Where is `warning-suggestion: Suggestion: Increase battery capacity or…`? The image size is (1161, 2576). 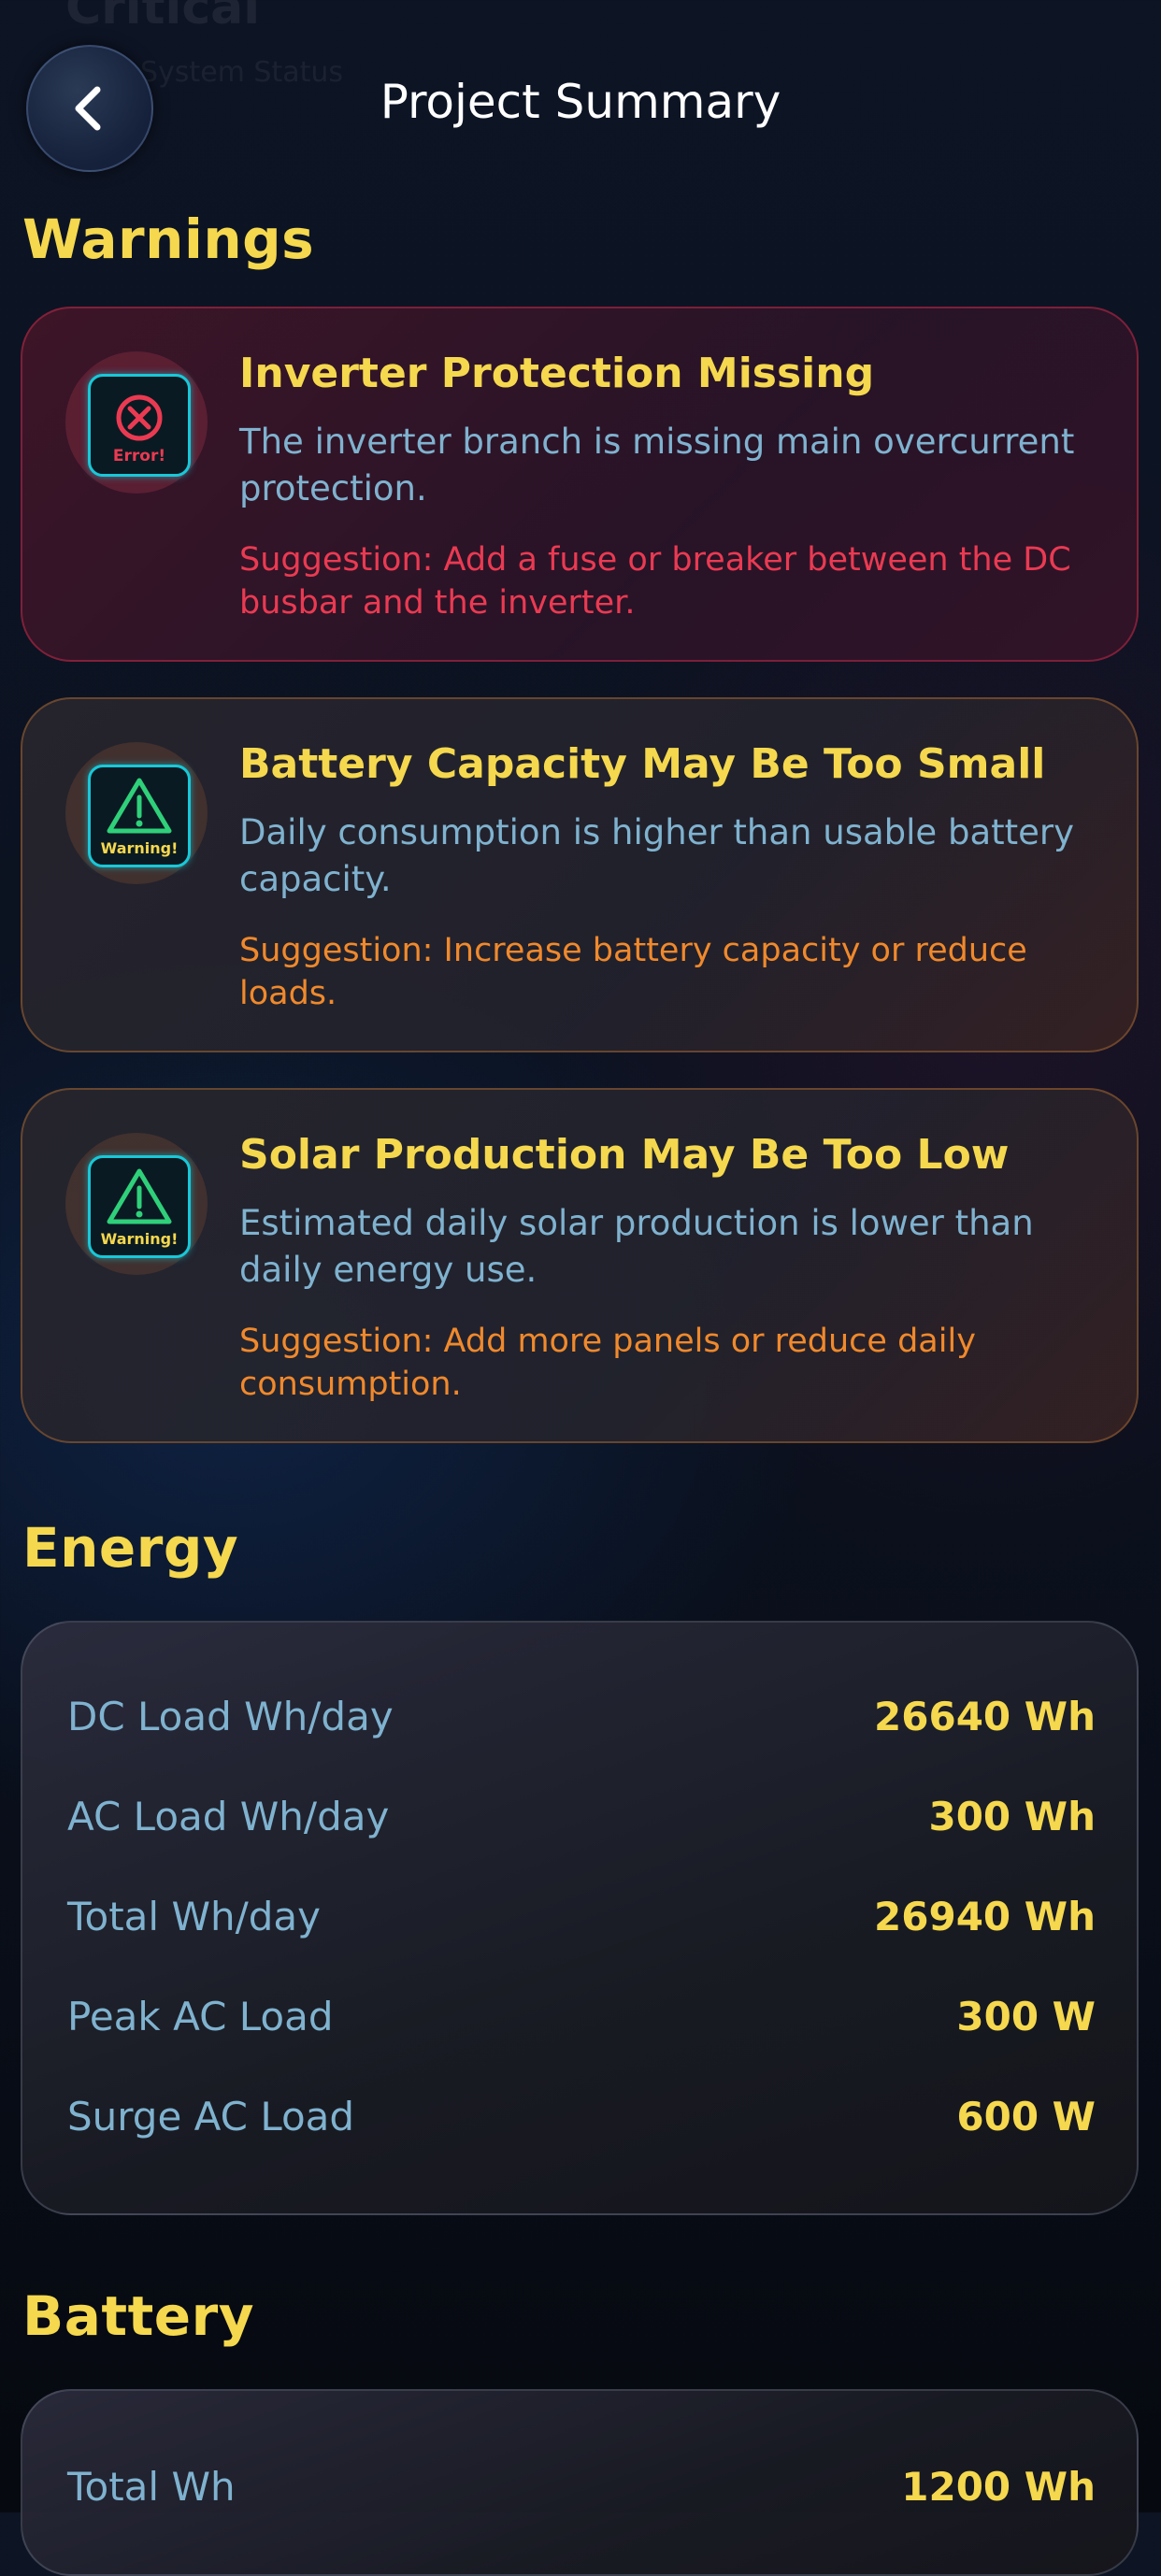 warning-suggestion: Suggestion: Increase battery capacity or… is located at coordinates (633, 972).